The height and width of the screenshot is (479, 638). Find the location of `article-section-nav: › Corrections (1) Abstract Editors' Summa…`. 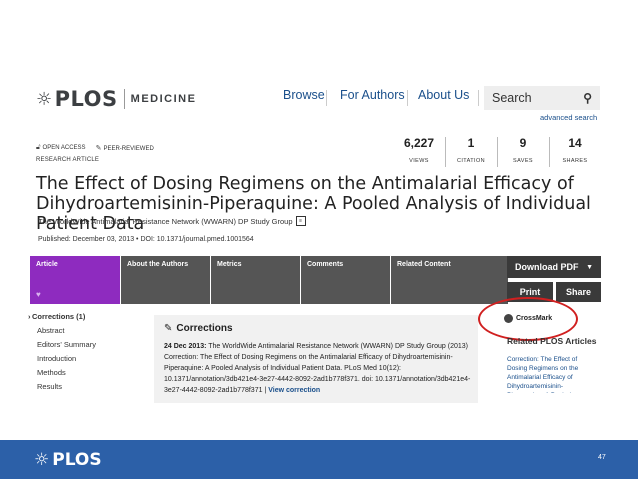

article-section-nav: › Corrections (1) Abstract Editors' Summa… is located at coordinates (62, 352).